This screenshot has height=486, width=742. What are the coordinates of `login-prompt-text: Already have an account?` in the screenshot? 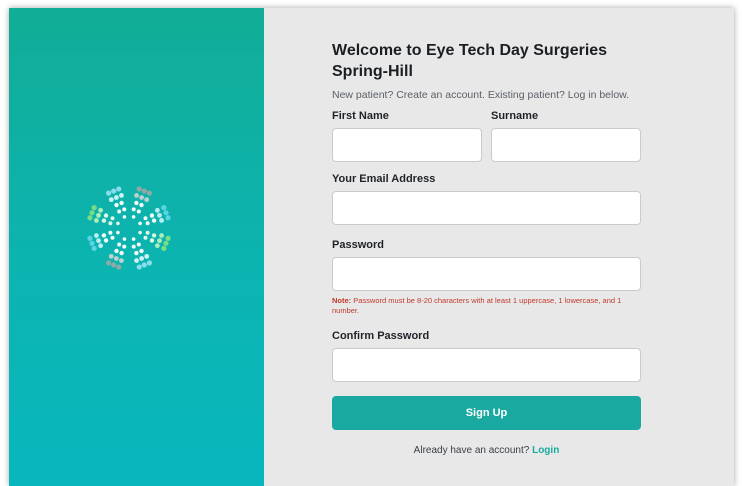 It's located at (471, 450).